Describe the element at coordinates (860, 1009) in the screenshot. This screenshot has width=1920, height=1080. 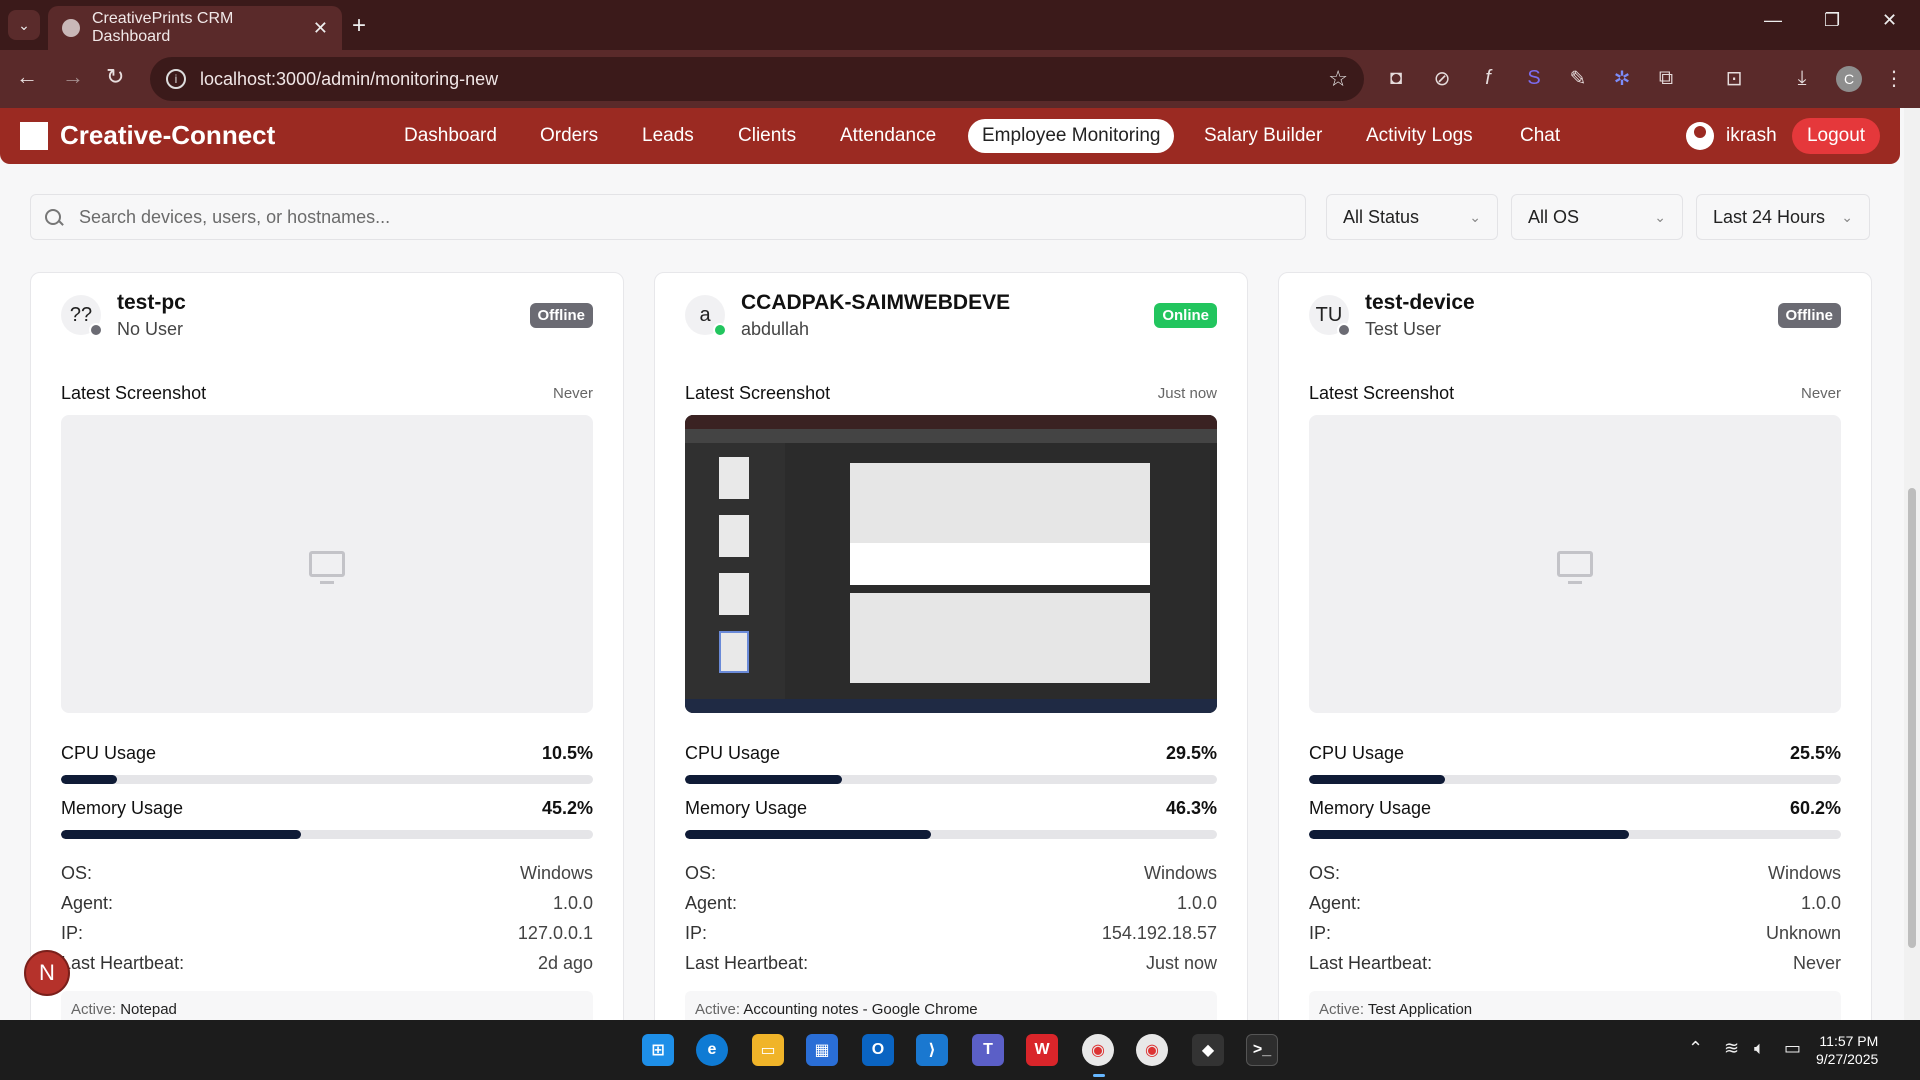
I see `active-app-name: Accounting notes - Google Chrome` at that location.